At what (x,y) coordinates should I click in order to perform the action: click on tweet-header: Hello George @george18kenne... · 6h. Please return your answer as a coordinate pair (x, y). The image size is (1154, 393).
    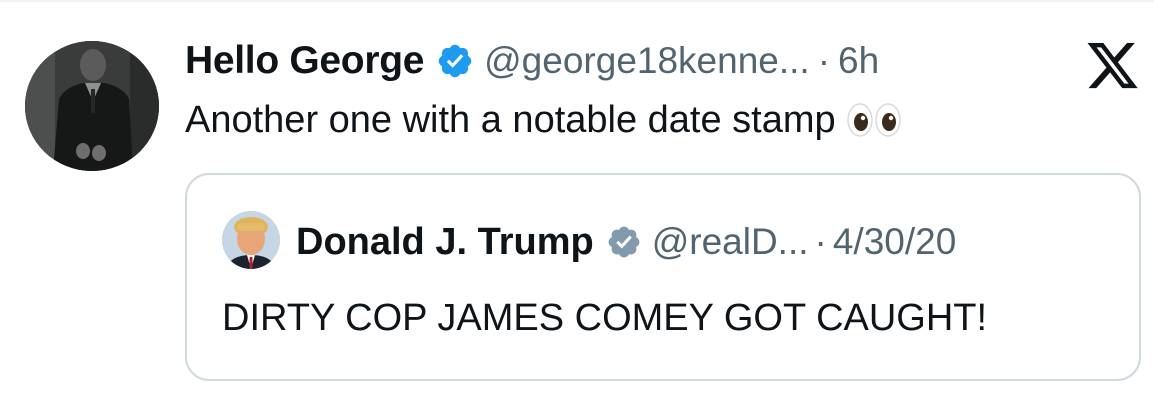
    Looking at the image, I should click on (532, 61).